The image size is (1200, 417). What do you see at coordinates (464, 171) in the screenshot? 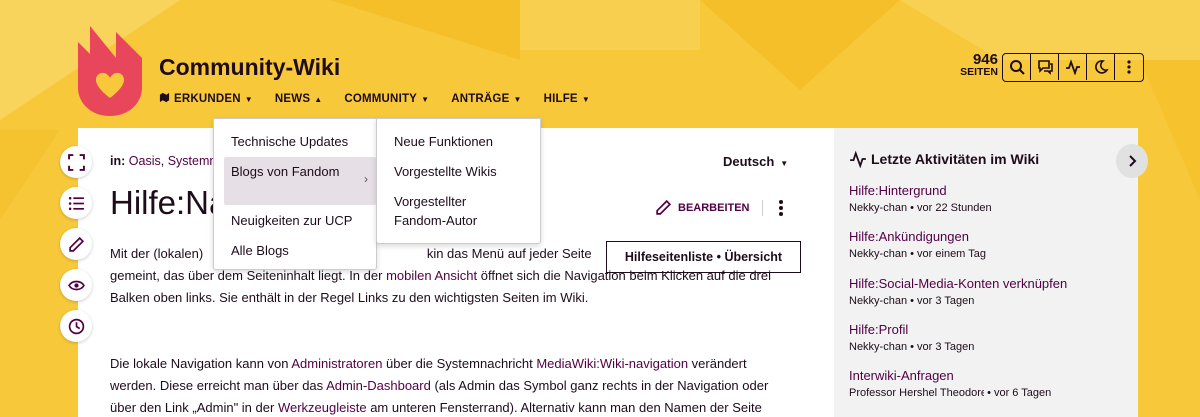
I see `submenu-item-featured-wikis: Vorgestellte Wikis` at bounding box center [464, 171].